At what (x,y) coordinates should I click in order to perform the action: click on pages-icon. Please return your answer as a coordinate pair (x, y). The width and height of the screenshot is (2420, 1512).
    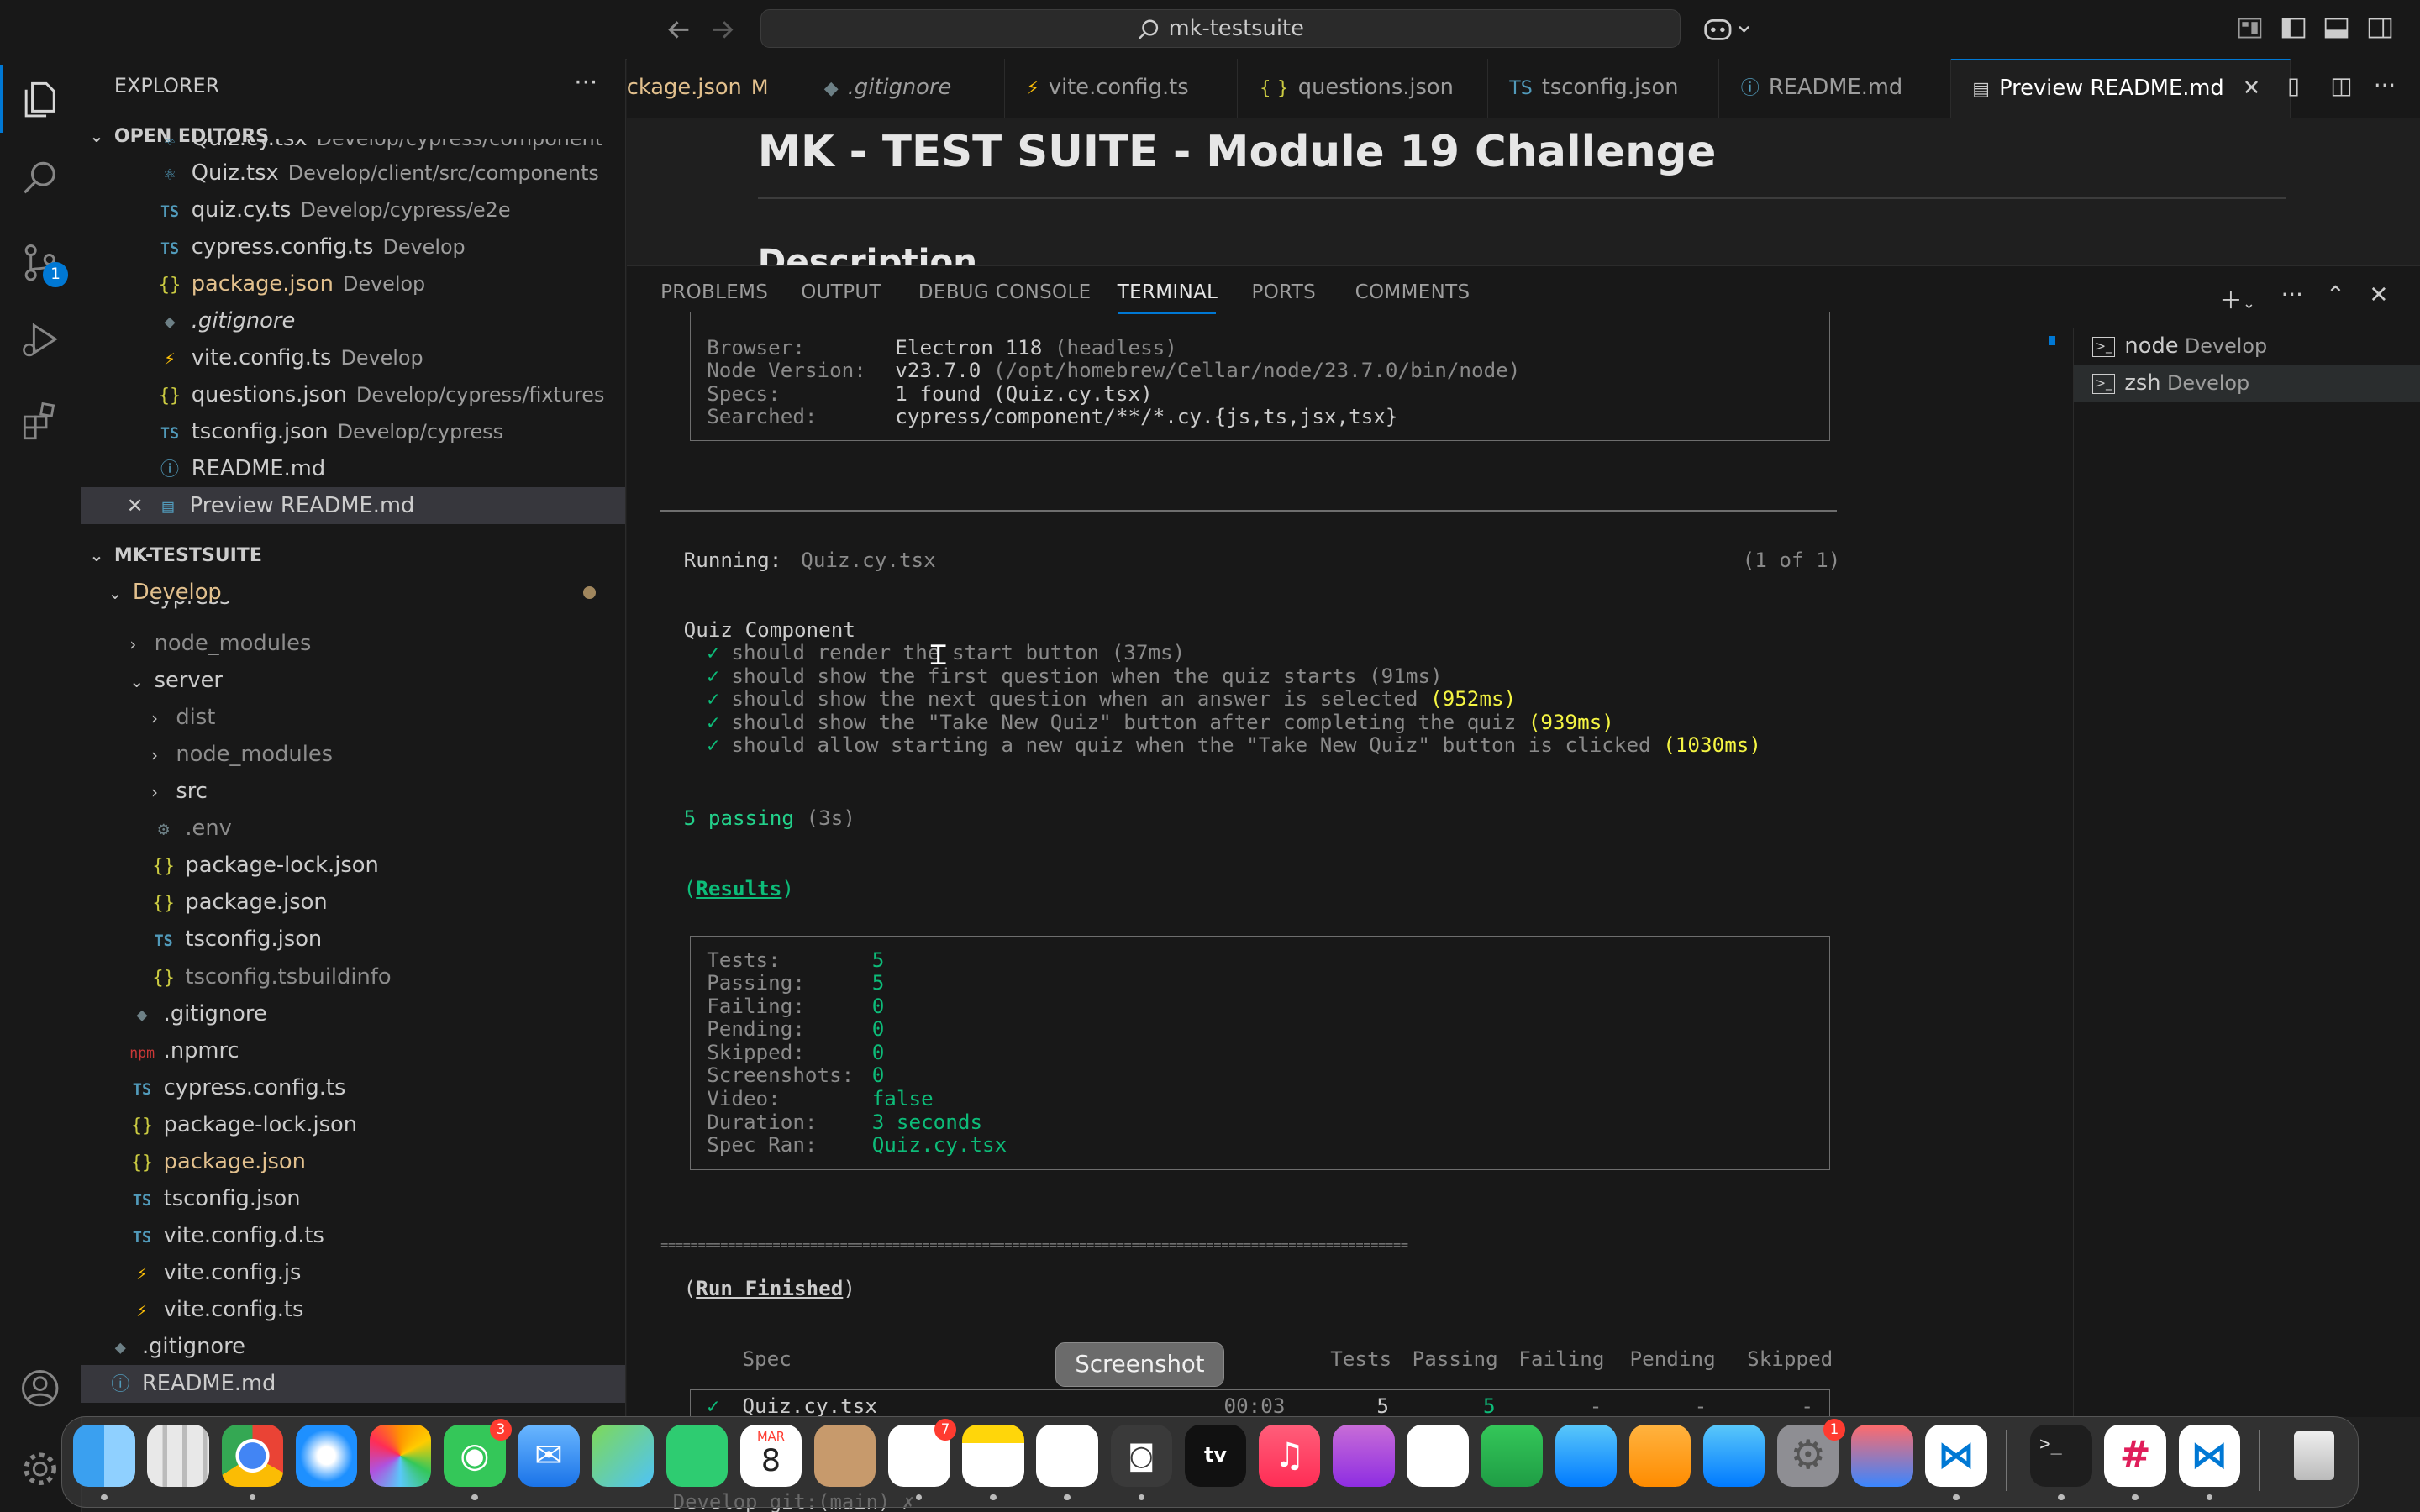
    Looking at the image, I should click on (1659, 1456).